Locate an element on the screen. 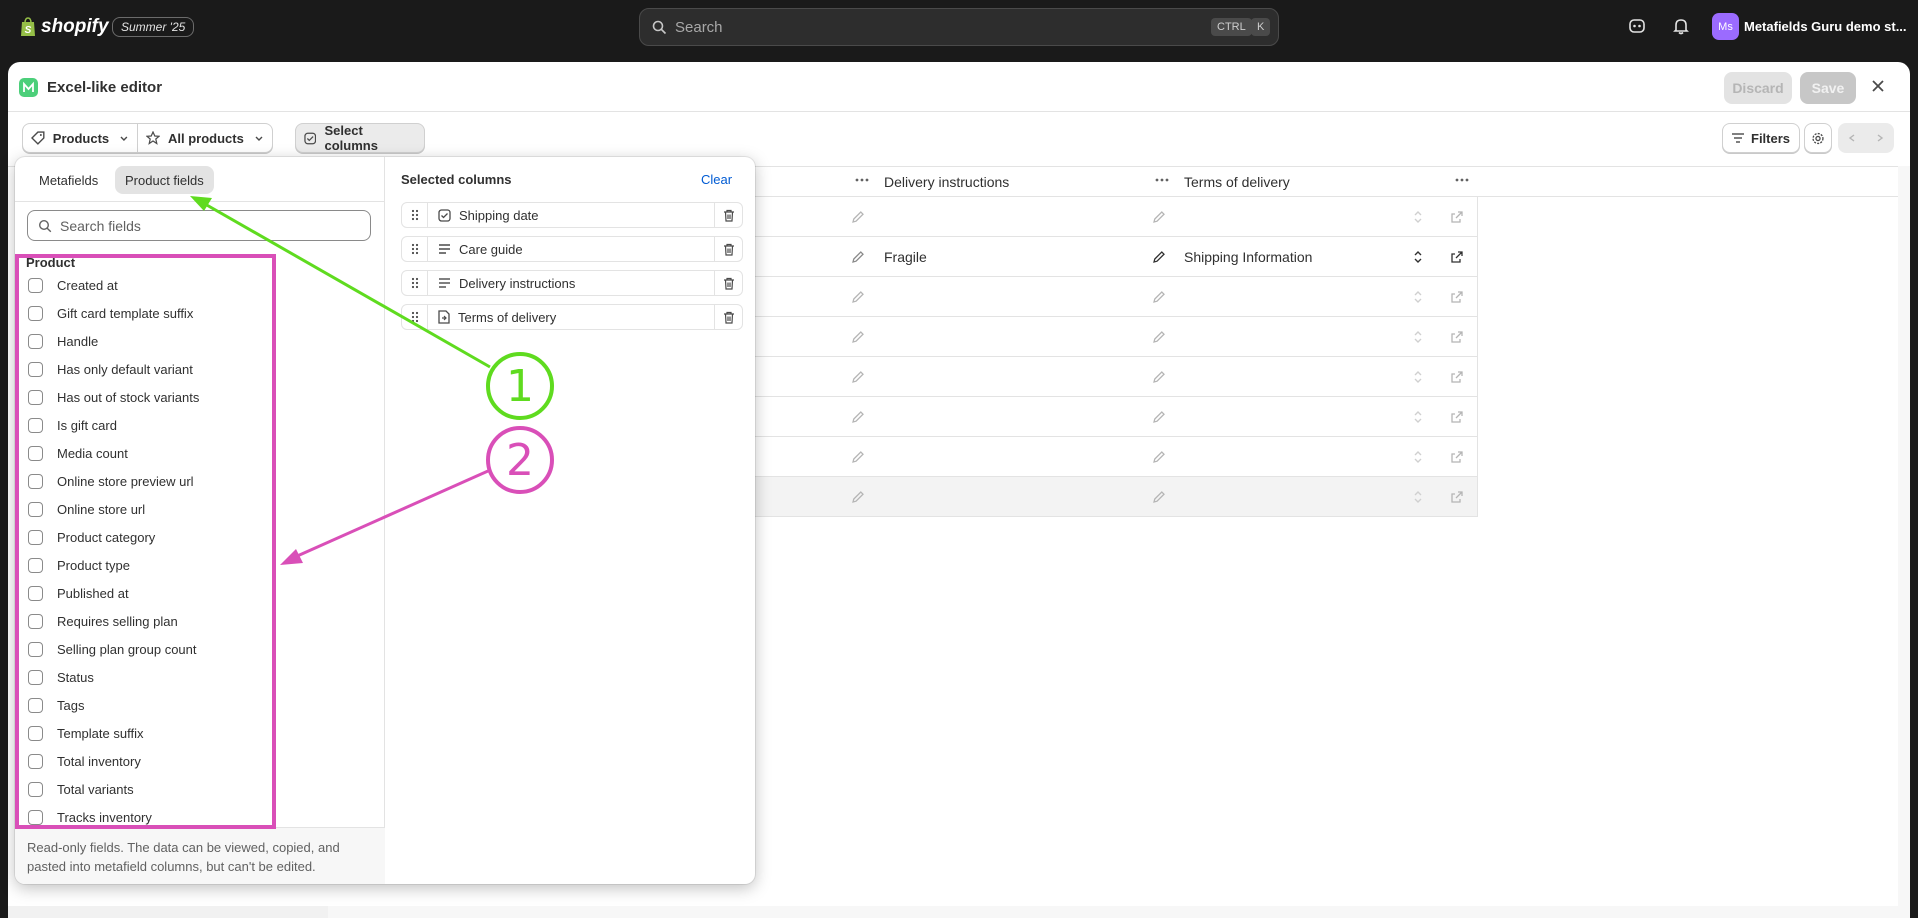 Image resolution: width=1918 pixels, height=918 pixels. selected-column-item: Terms of delivery is located at coordinates (572, 317).